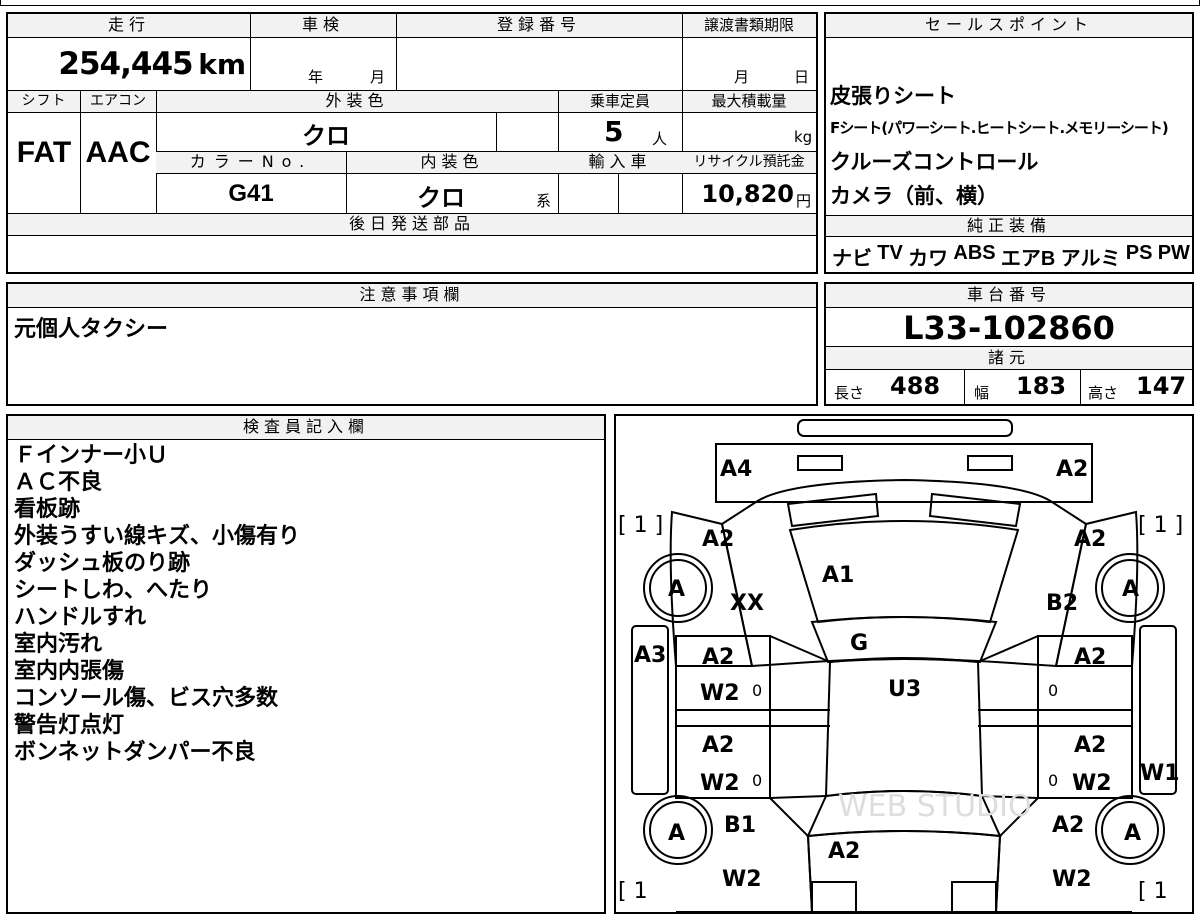  Describe the element at coordinates (676, 833) in the screenshot. I see `wheel-label-rl: A` at that location.